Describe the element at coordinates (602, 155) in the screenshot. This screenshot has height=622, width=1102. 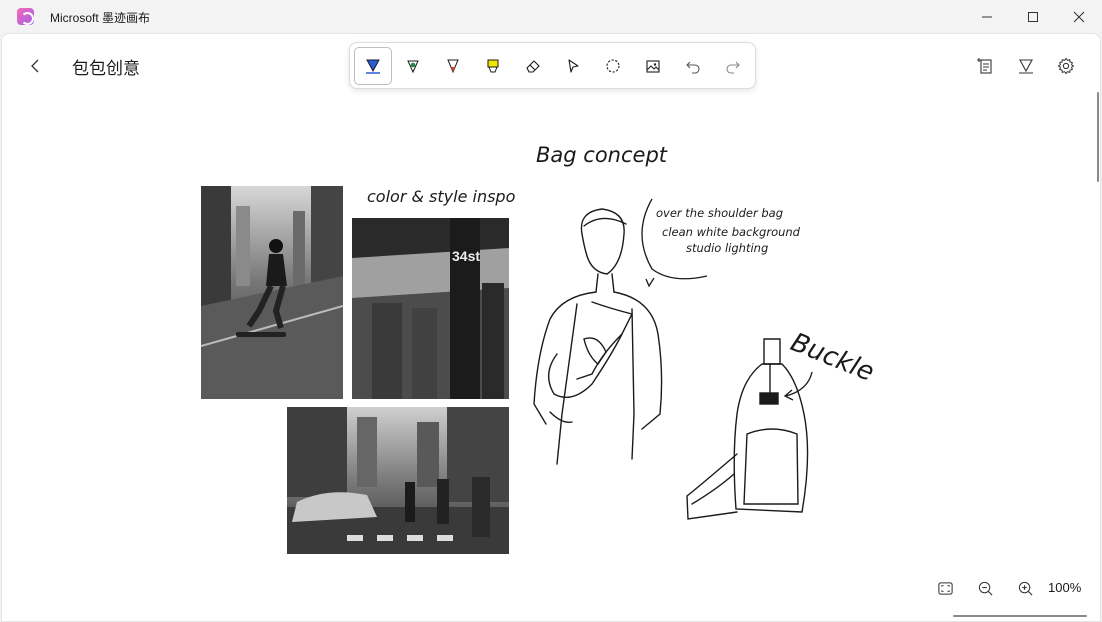
I see `ink-title: Bag concept` at that location.